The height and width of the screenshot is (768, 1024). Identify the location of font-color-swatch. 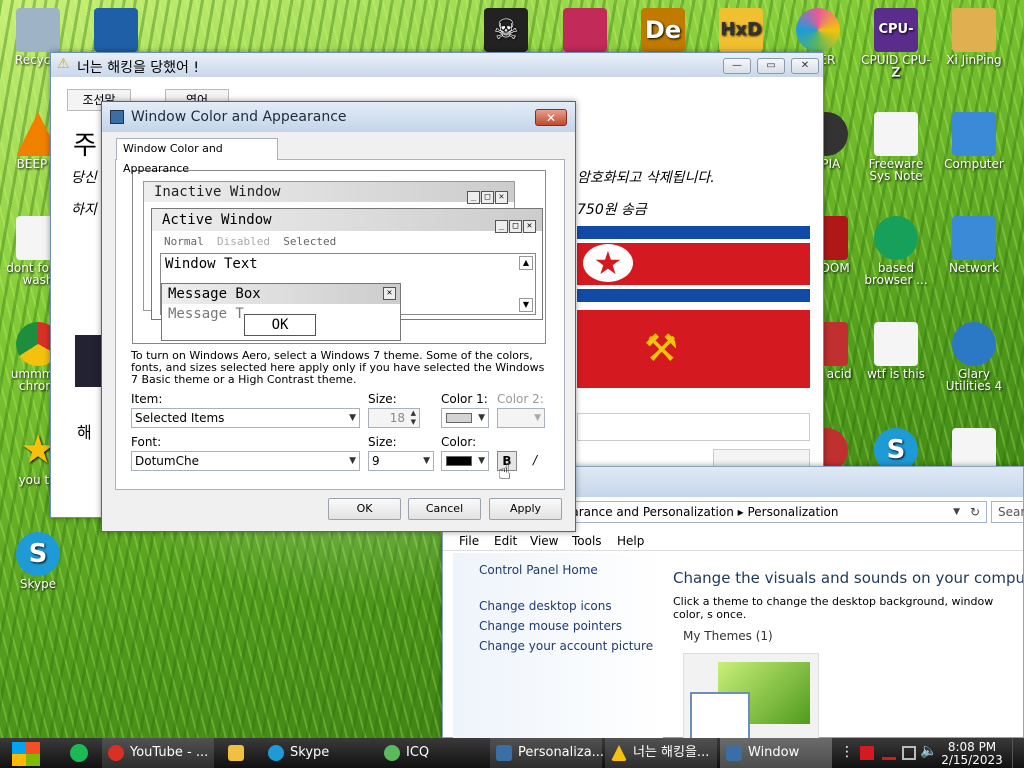
(459, 461).